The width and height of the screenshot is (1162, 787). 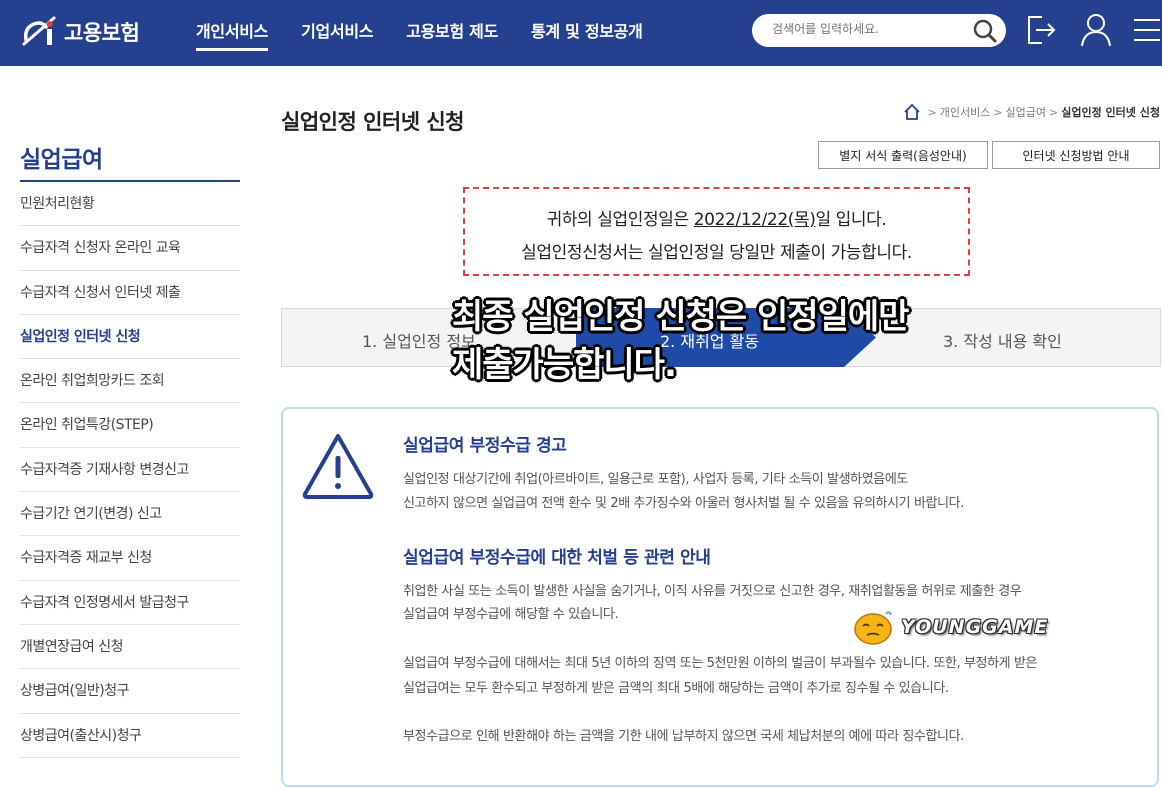 I want to click on site-logo: 고용보험, so click(x=80, y=32).